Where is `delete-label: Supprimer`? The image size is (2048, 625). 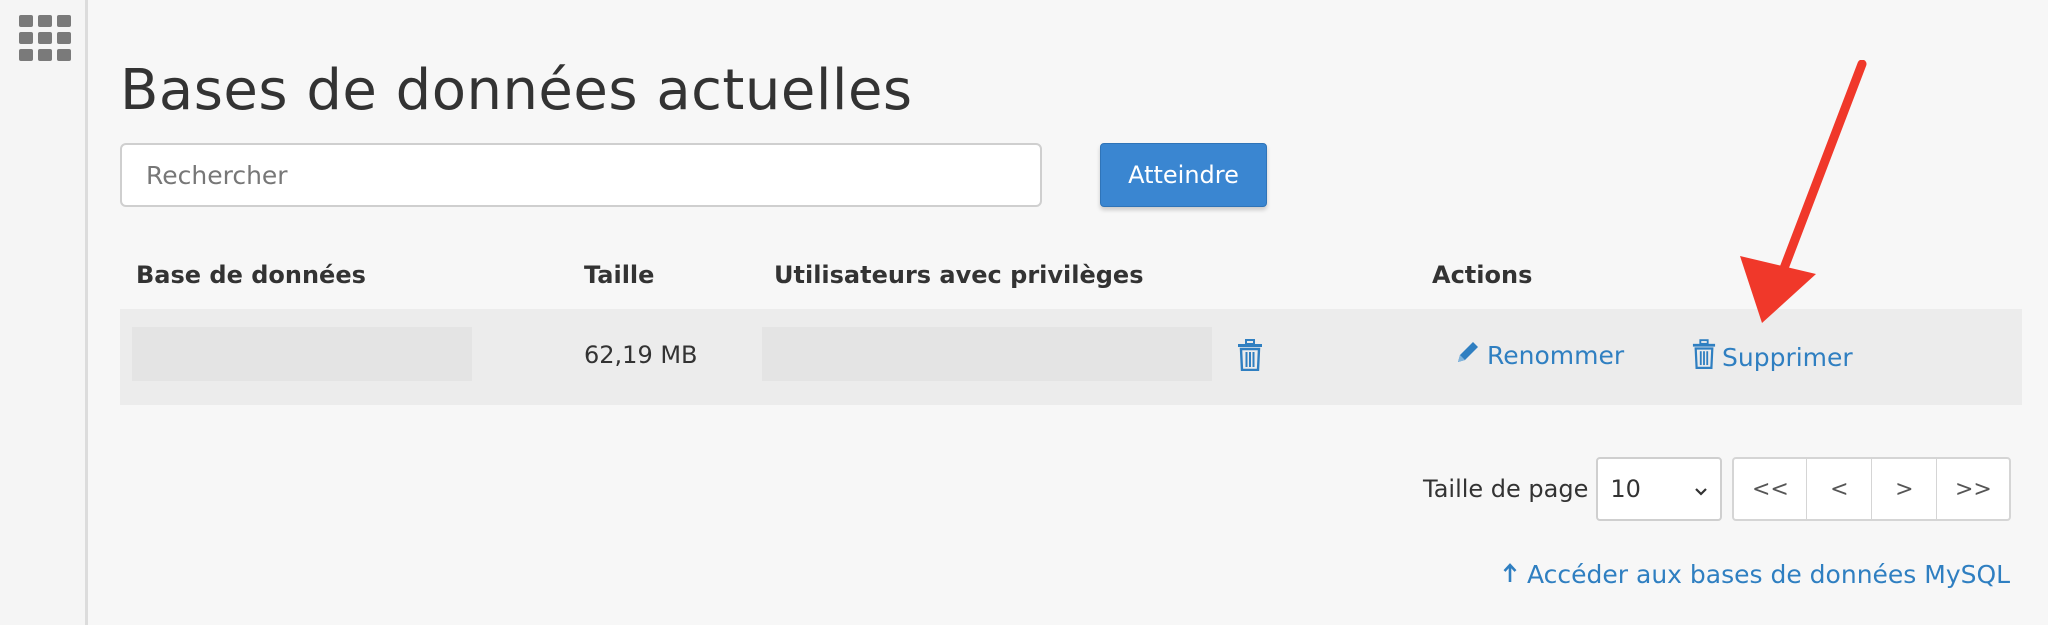 delete-label: Supprimer is located at coordinates (1787, 357).